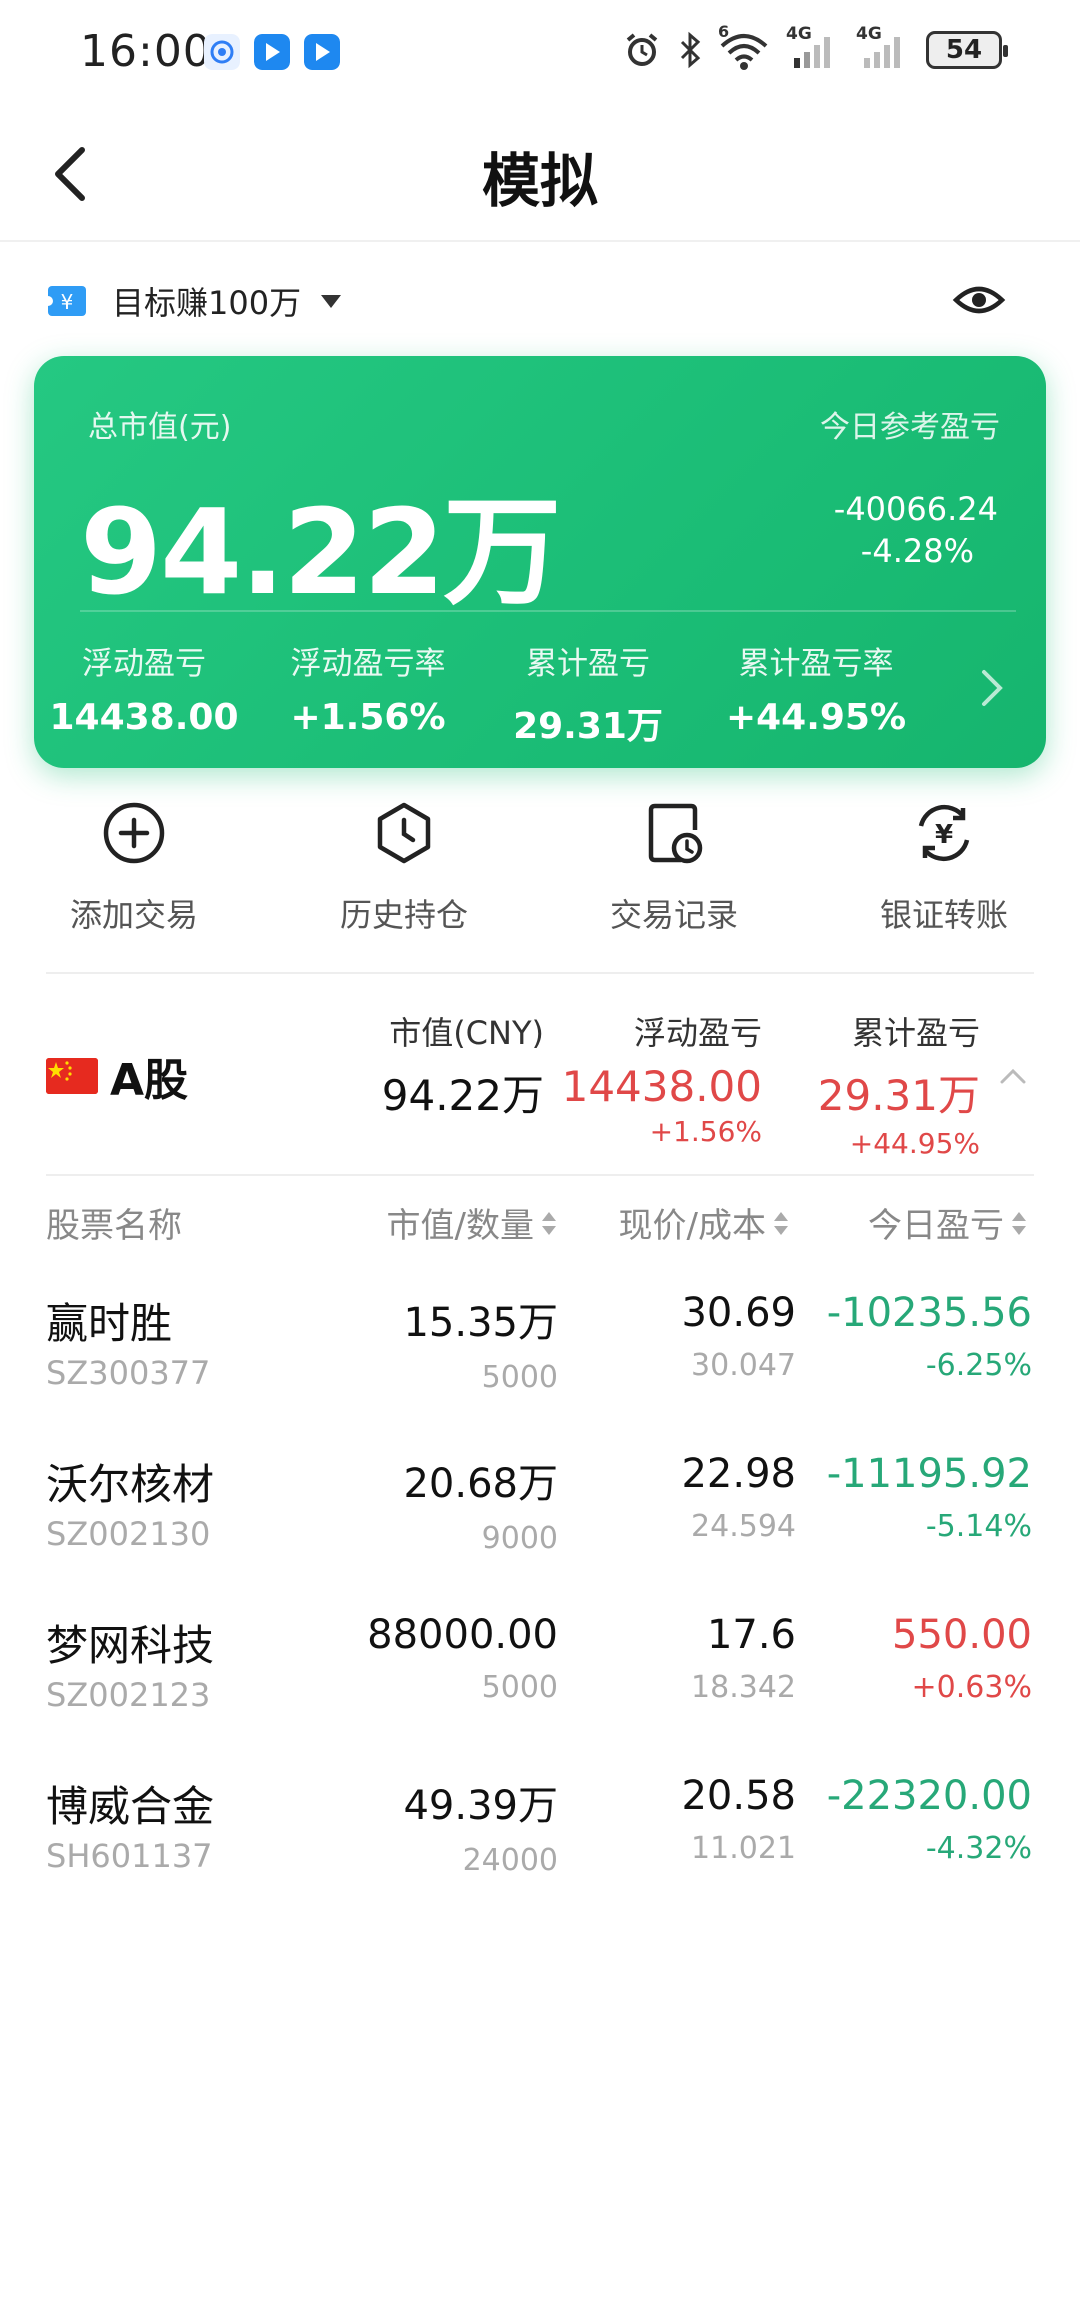 This screenshot has width=1080, height=2324. I want to click on value-qty-cell: 49.39万 24000, so click(480, 1825).